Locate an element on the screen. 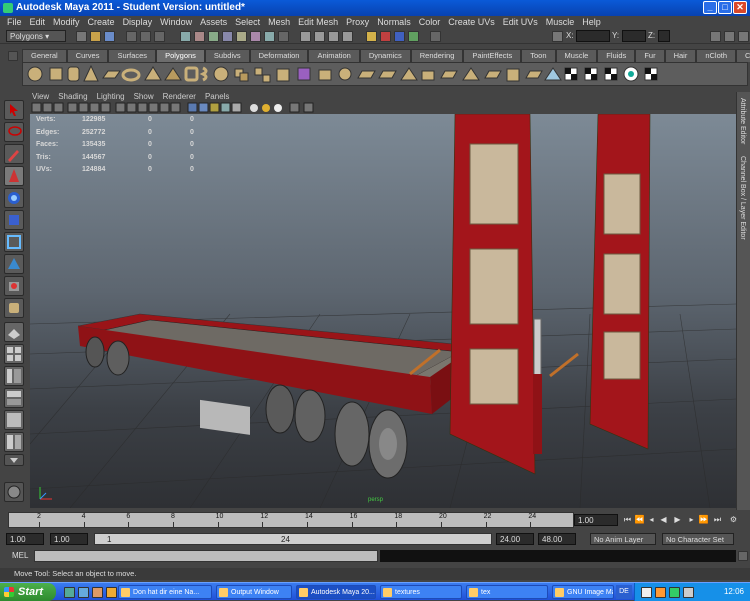 The height and width of the screenshot is (601, 750). select-surfaces-icon is located at coordinates (227, 36).